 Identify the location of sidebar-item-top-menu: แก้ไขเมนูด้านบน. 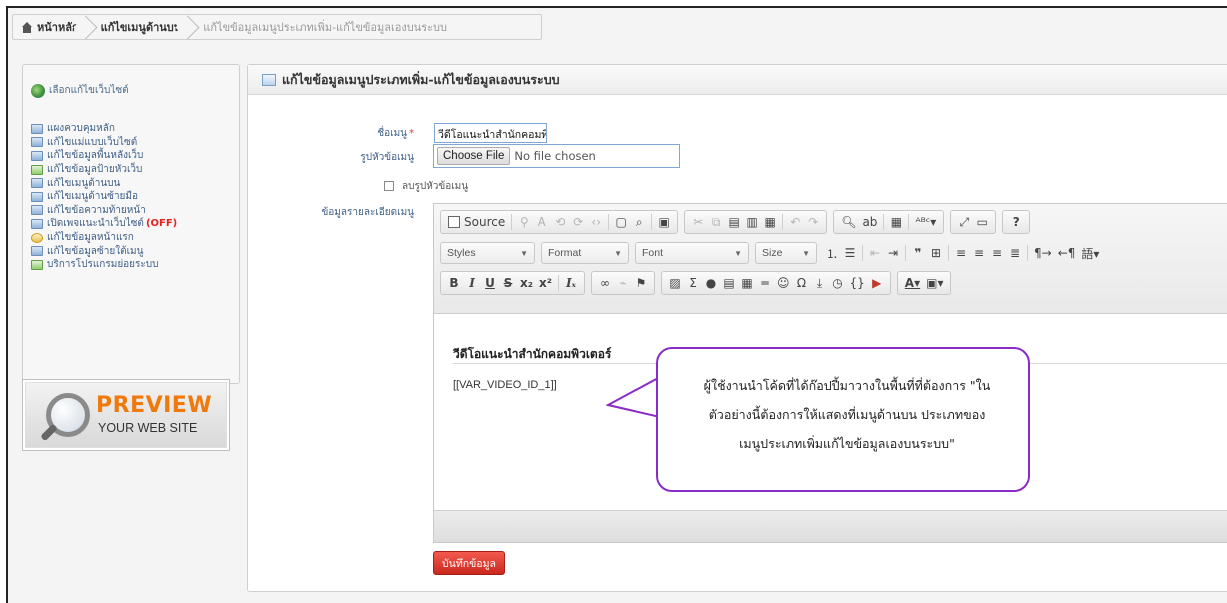
(104, 183).